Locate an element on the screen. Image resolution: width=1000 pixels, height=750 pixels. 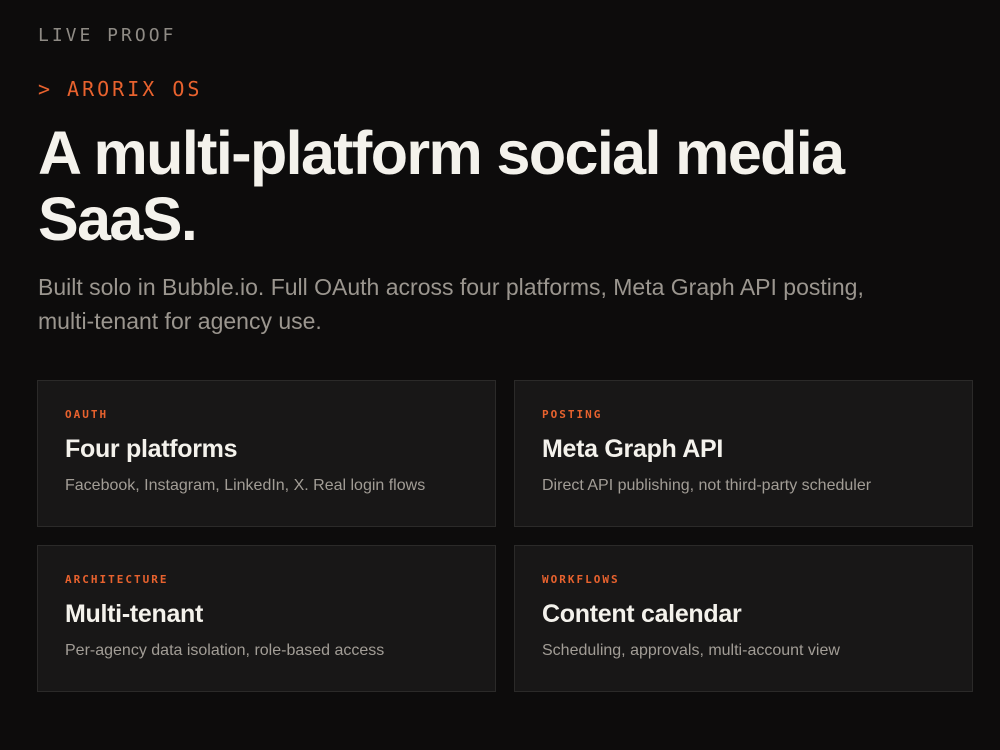
card-category: ARCHITECTURE is located at coordinates (117, 579).